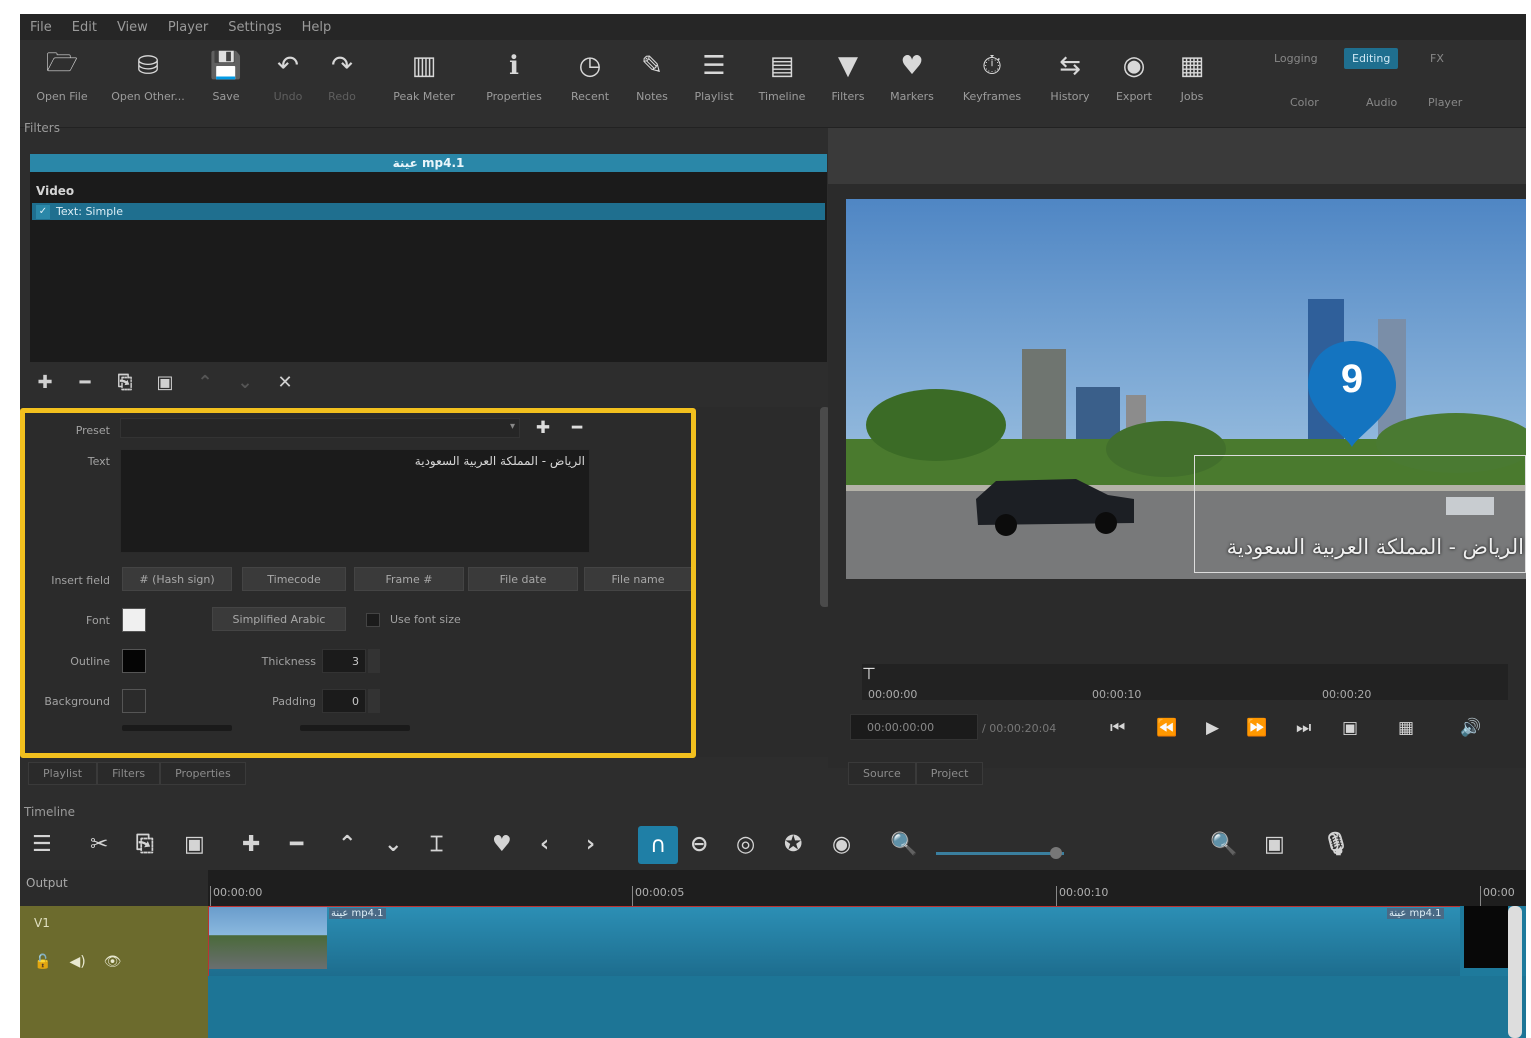  Describe the element at coordinates (745, 844) in the screenshot. I see `ripple-icon: ◎` at that location.